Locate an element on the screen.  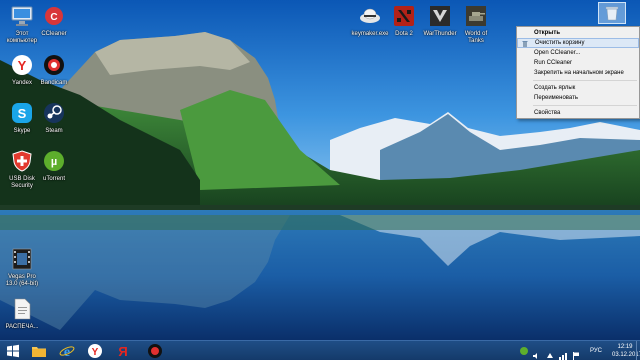
record-icon is located at coordinates (155, 351).